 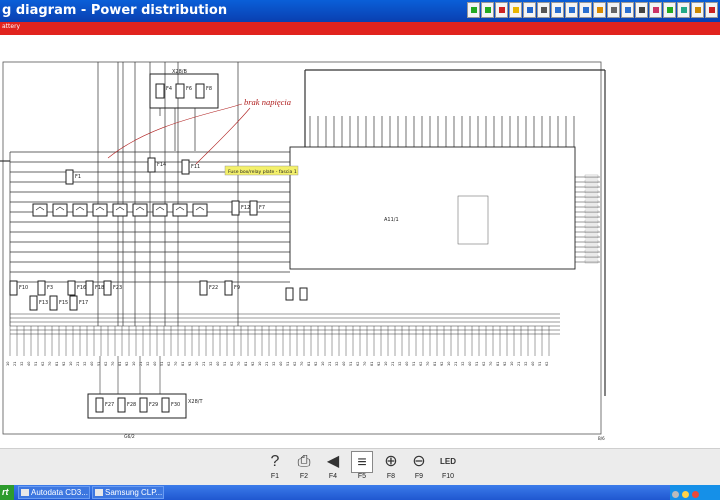 What do you see at coordinates (419, 468) in the screenshot?
I see `fkey-f9: ⊖ F9` at bounding box center [419, 468].